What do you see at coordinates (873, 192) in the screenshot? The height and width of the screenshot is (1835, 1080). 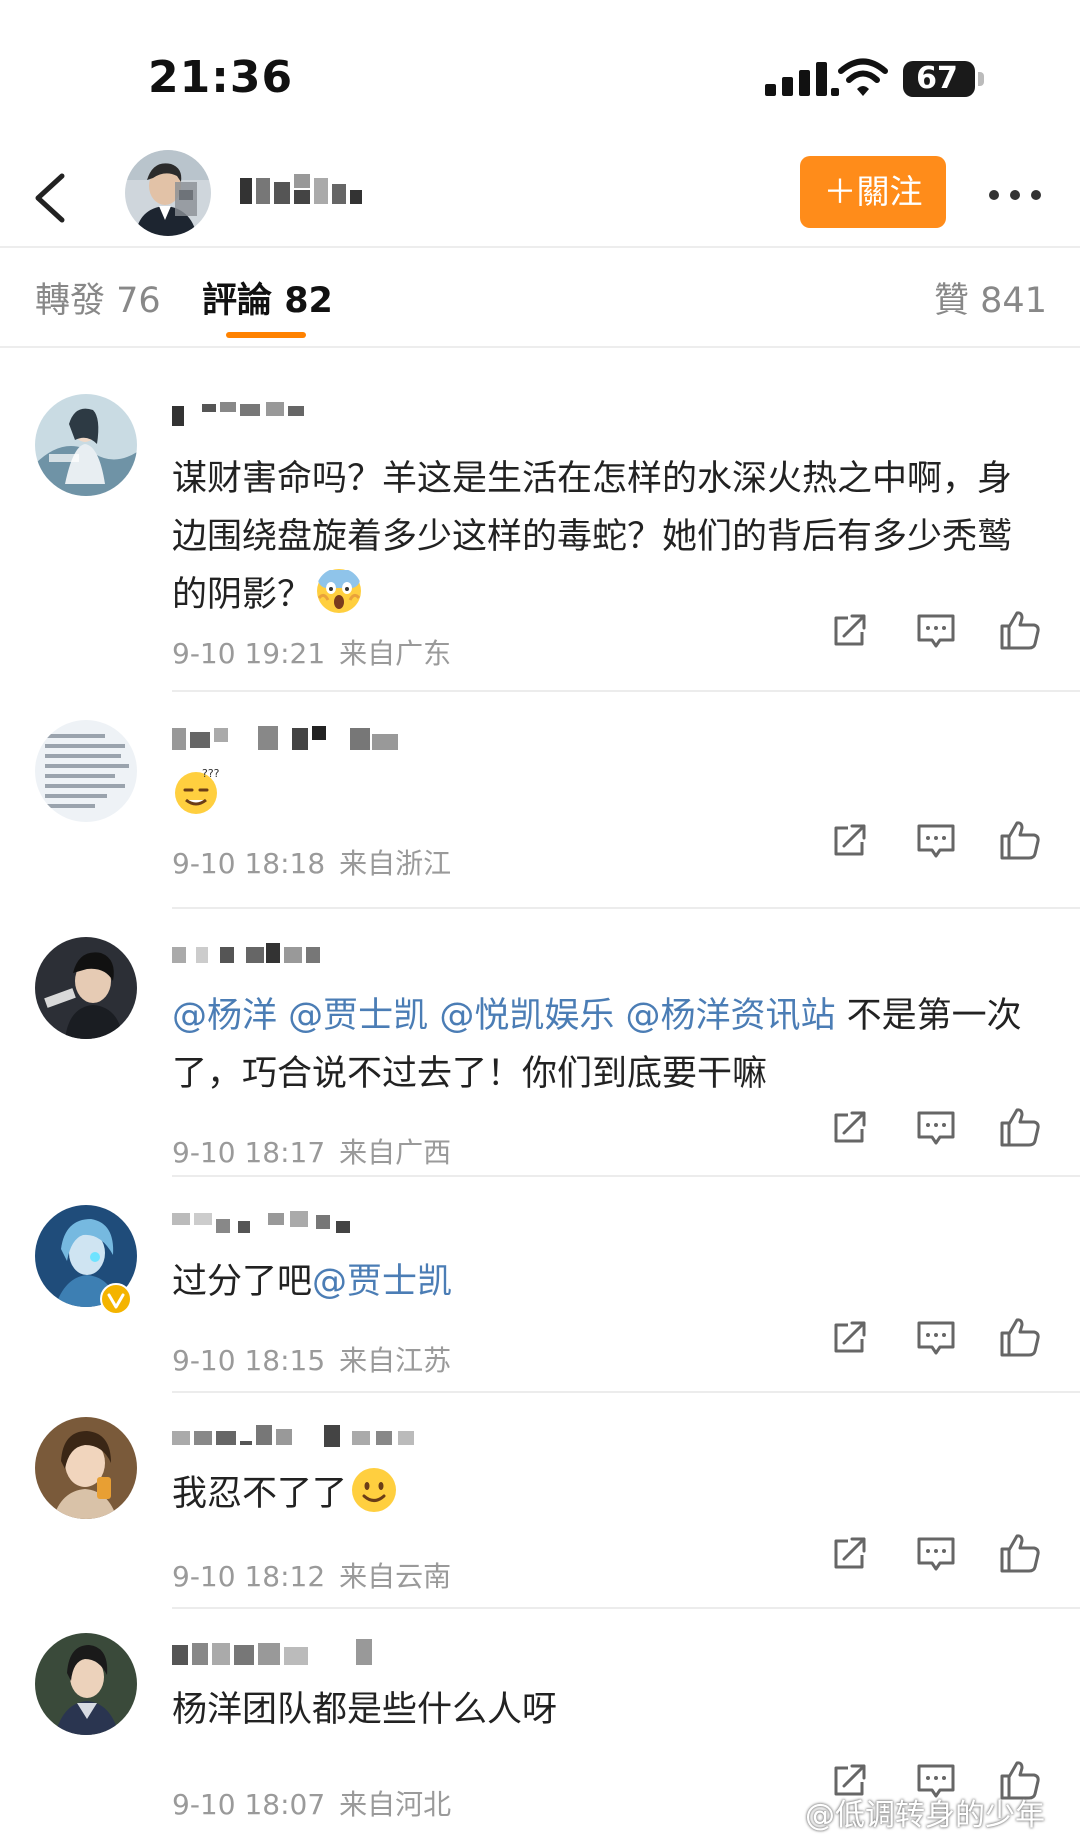 I see `follow-button: ＋關注` at bounding box center [873, 192].